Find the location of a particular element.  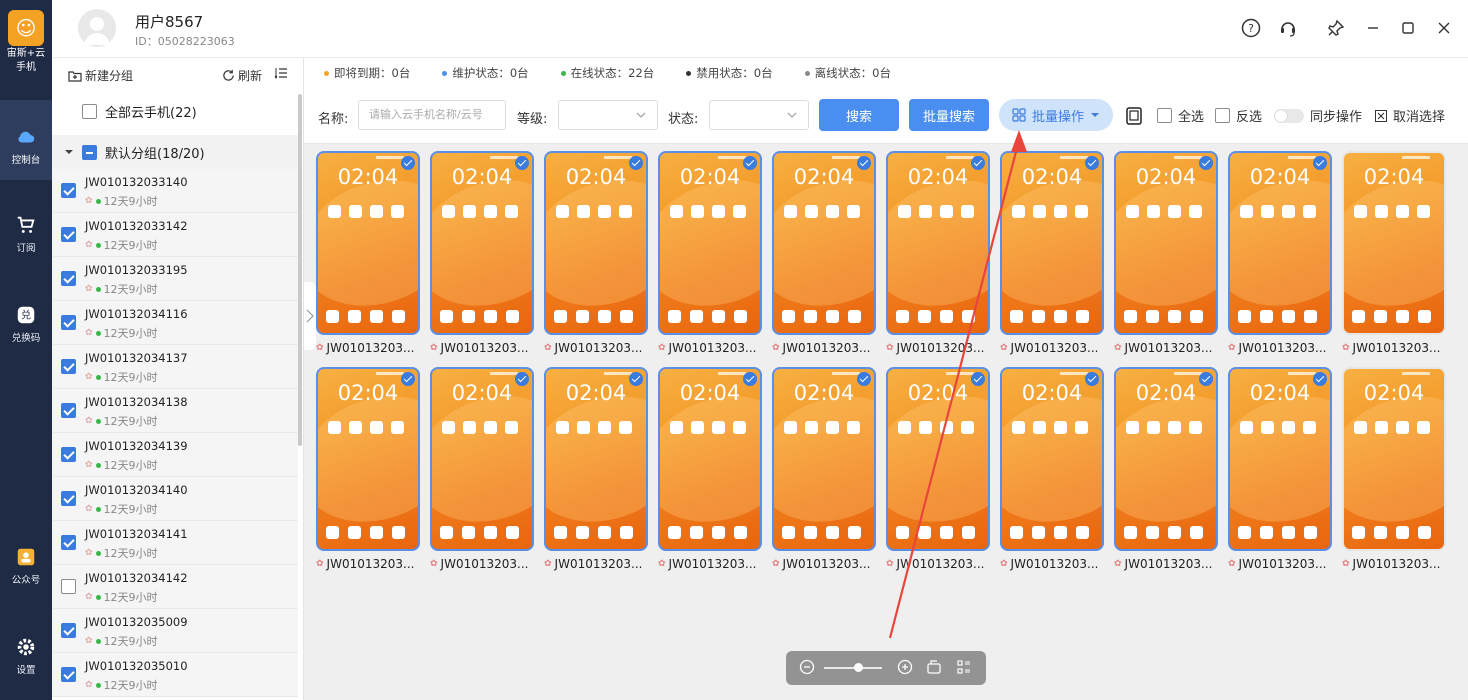

nav-redeem: 兑 兑换码 is located at coordinates (26, 329).